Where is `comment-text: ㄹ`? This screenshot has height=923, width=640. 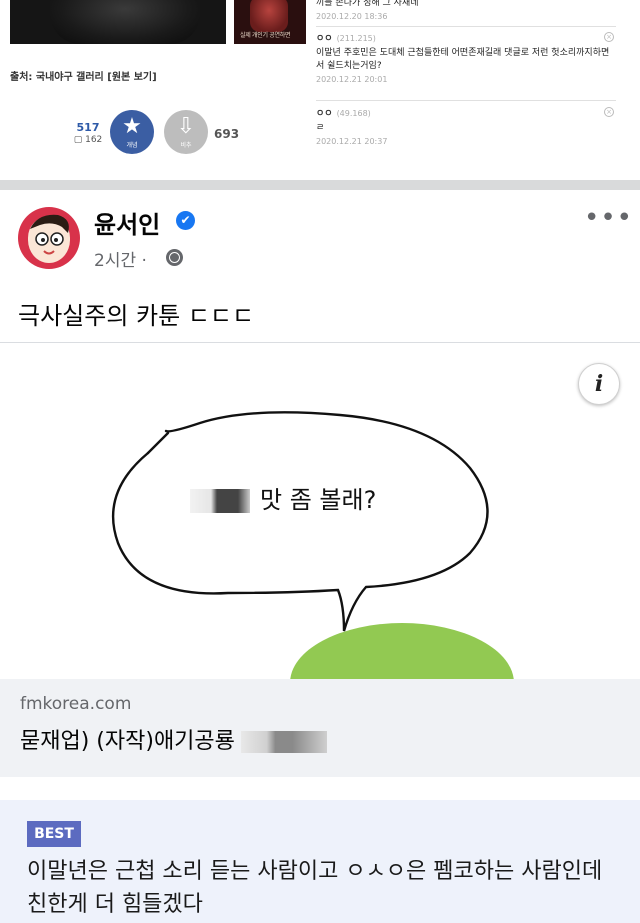
comment-text: ㄹ is located at coordinates (320, 128).